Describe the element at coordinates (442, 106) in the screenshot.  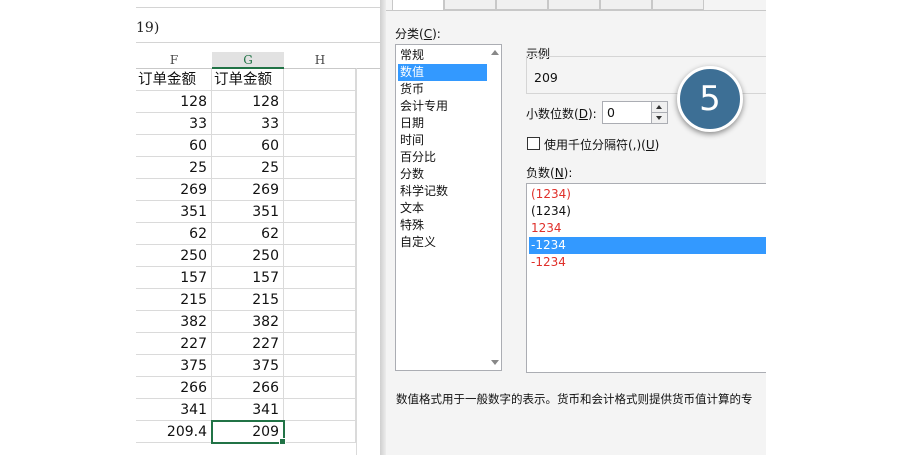
I see `category-item: 会计专用` at that location.